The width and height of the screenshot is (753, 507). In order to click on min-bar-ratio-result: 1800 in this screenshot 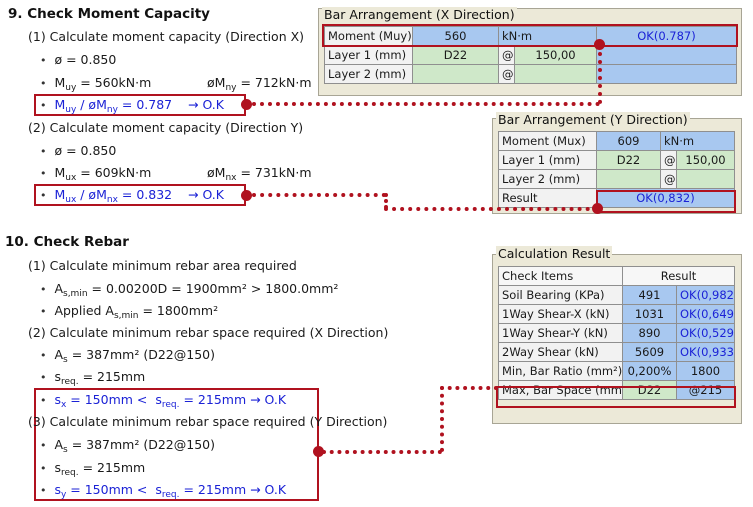, I will do `click(705, 371)`.